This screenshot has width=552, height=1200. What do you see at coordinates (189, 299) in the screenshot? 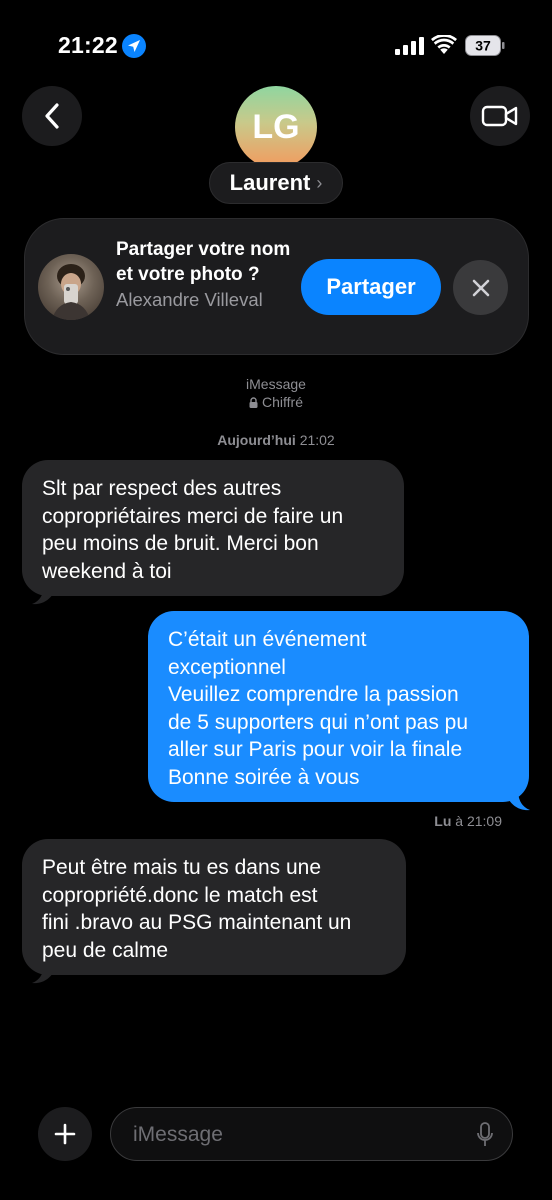
I see `sender-name: Alexandre Villeval` at bounding box center [189, 299].